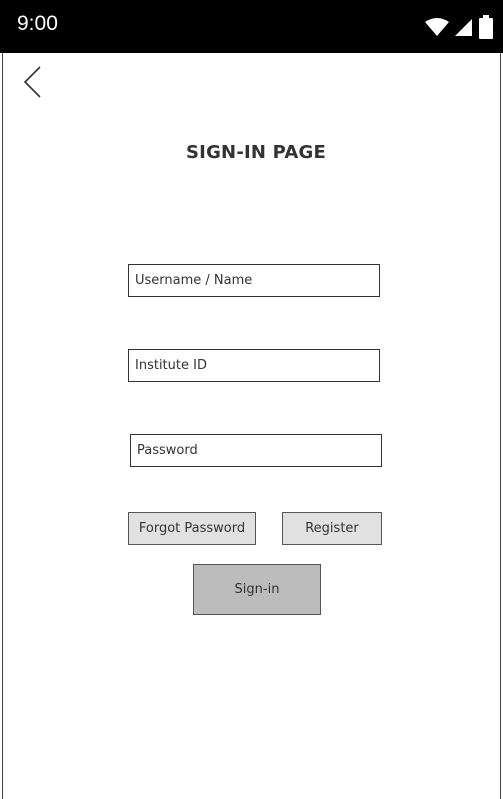  Describe the element at coordinates (37, 23) in the screenshot. I see `status-time: 9:00` at that location.